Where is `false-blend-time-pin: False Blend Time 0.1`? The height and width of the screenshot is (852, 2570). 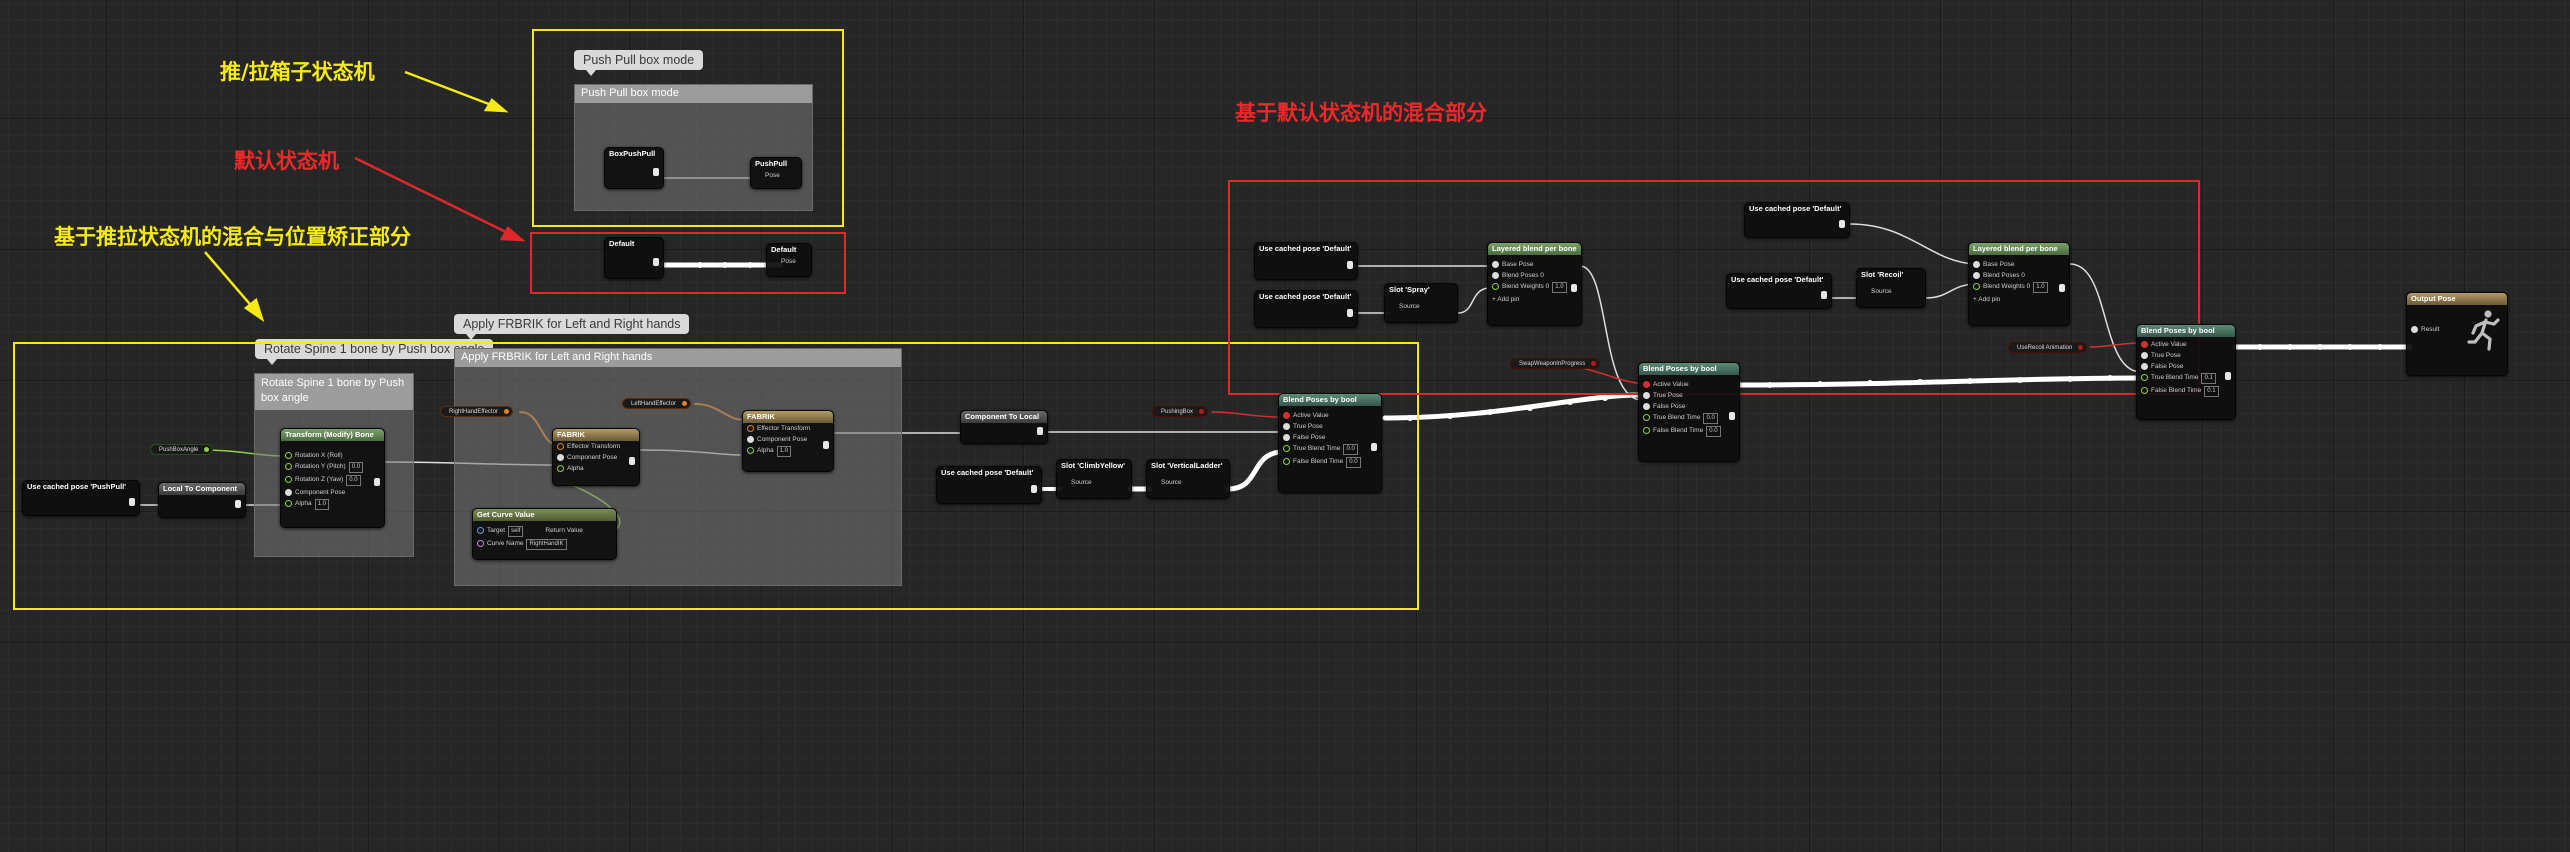 false-blend-time-pin: False Blend Time 0.1 is located at coordinates (2186, 391).